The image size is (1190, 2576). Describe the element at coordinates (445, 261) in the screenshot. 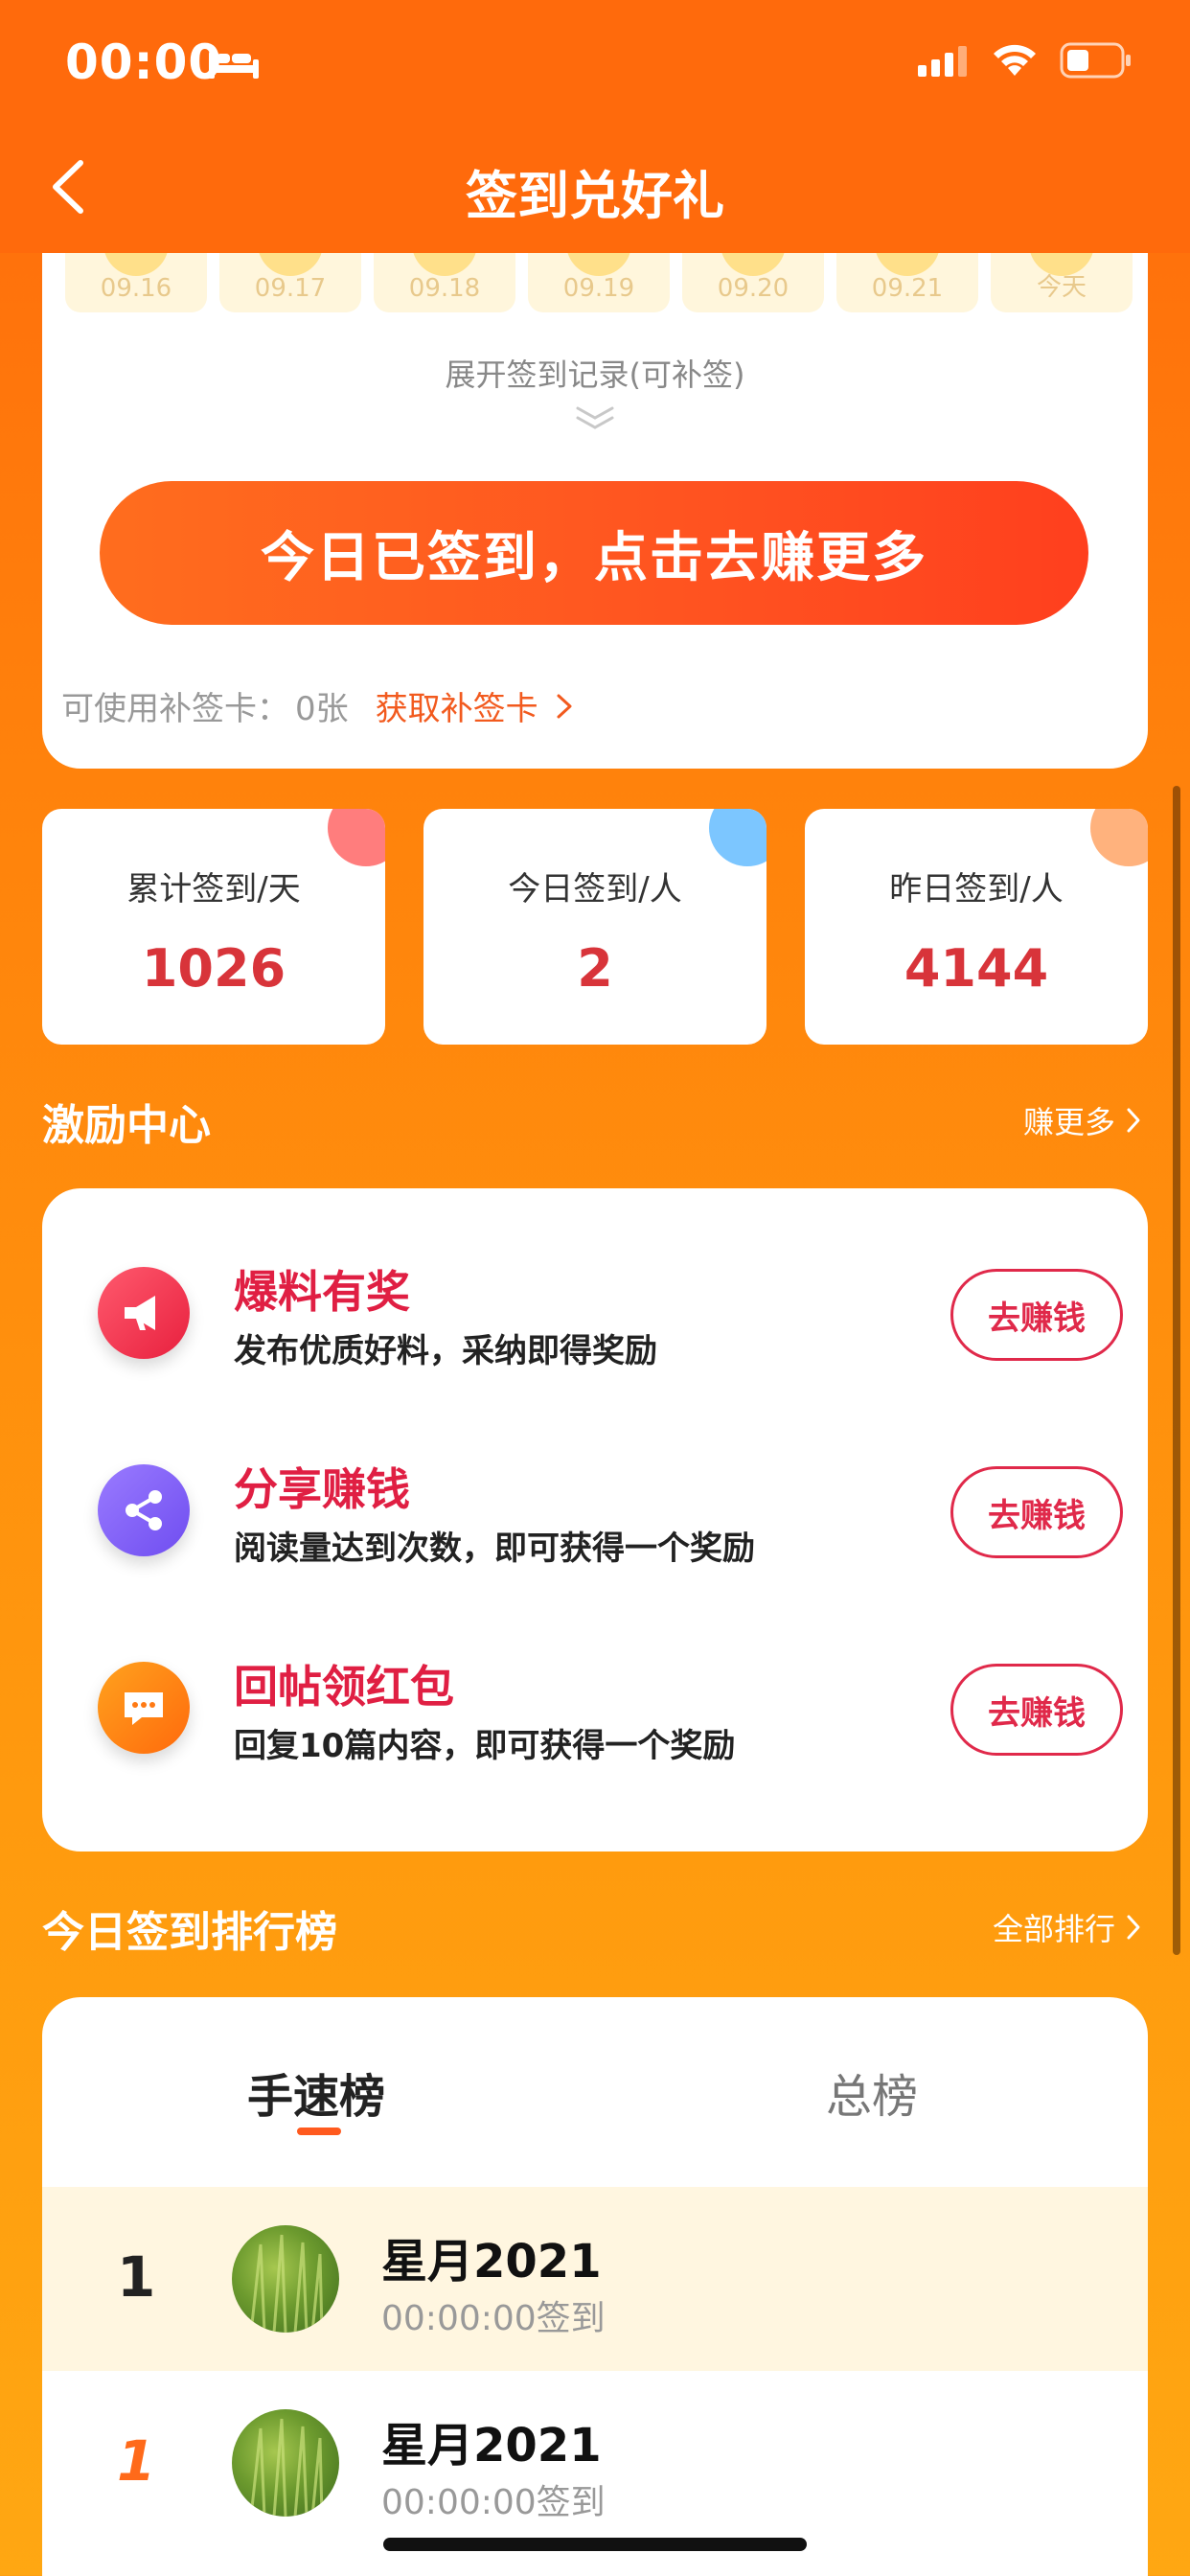

I see `date-cell: 09.18` at that location.